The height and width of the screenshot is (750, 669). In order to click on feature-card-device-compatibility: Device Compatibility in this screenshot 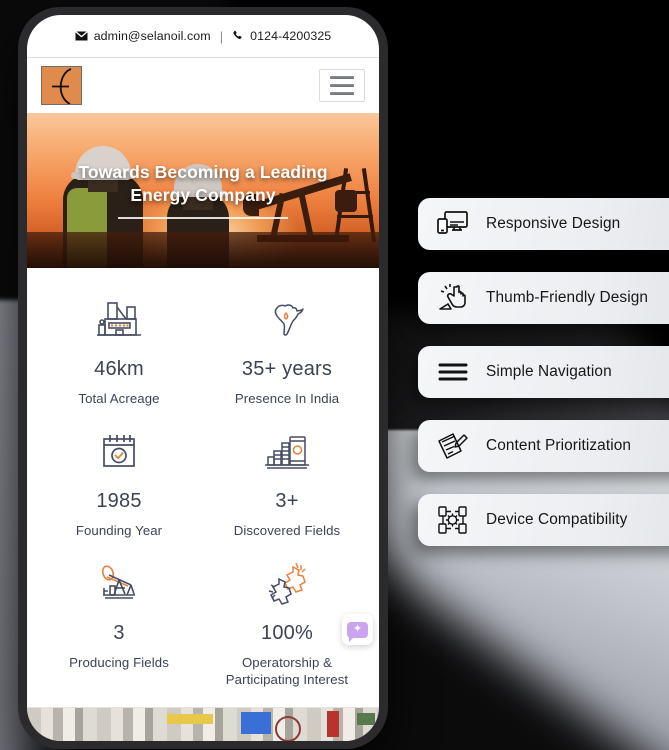, I will do `click(543, 520)`.